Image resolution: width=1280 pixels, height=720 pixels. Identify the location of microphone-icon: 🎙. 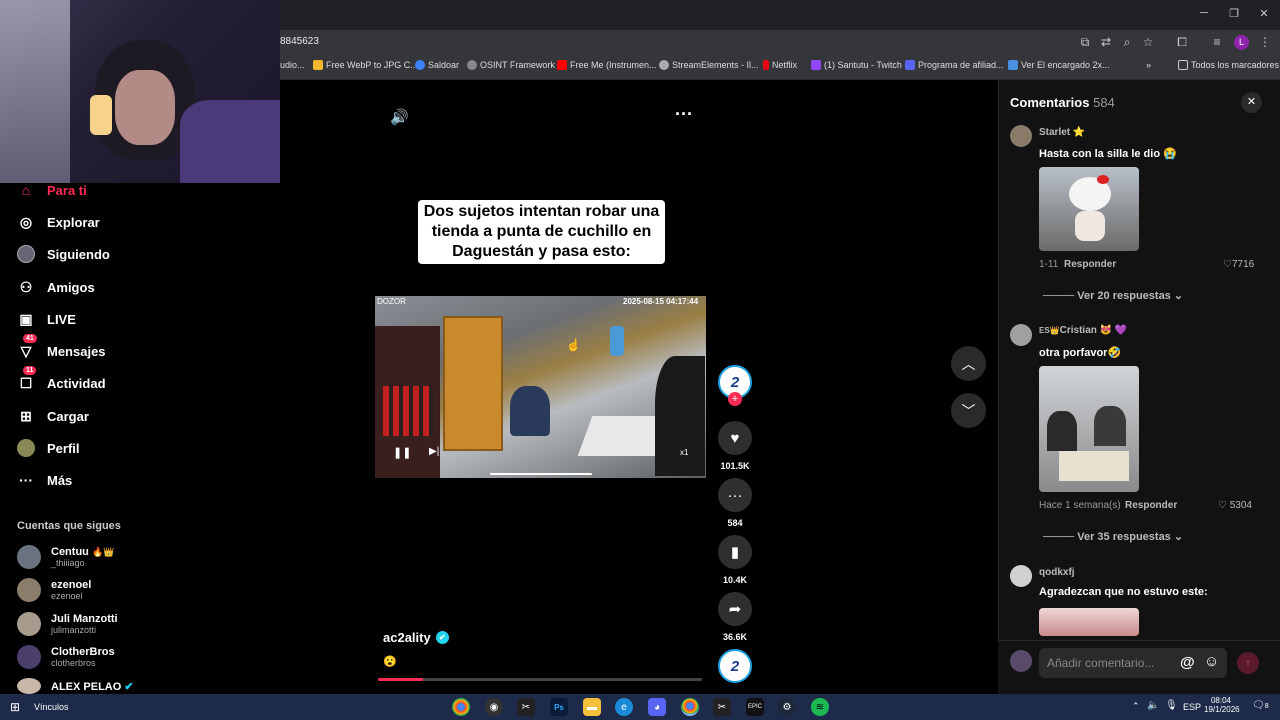
(1171, 705).